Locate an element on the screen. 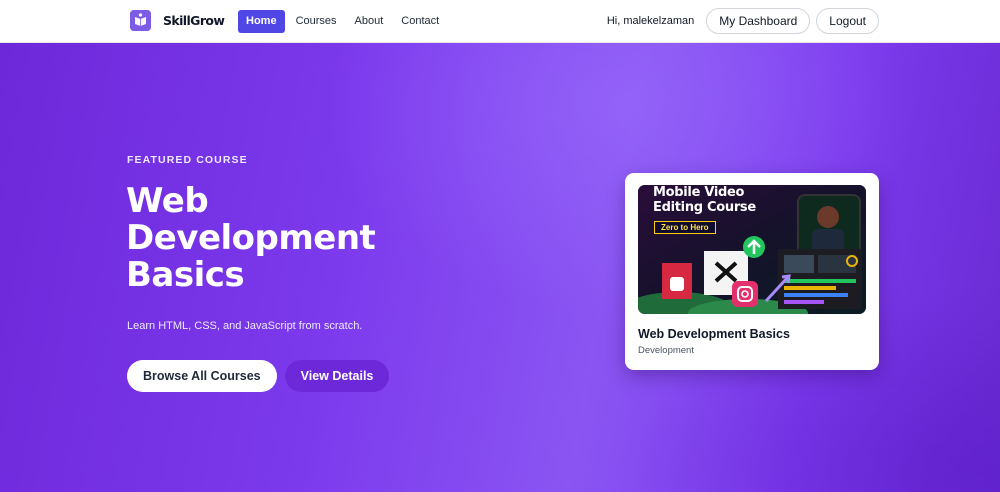 This screenshot has height=492, width=1000. thumbnail-title-line2: Editing Course is located at coordinates (704, 207).